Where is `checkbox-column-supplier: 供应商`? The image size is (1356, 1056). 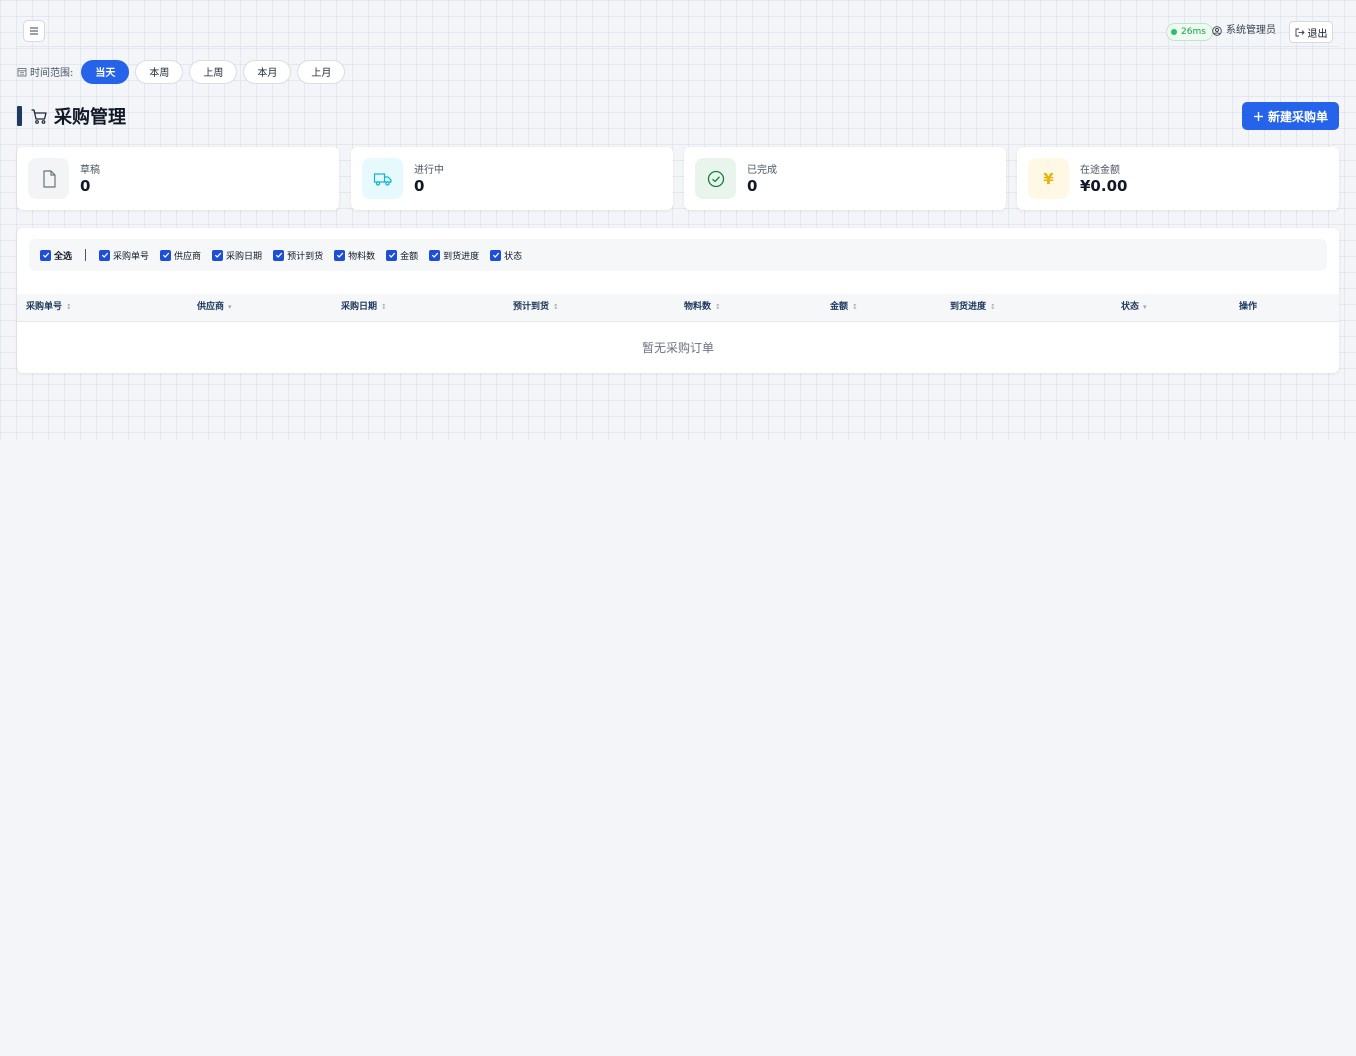
checkbox-column-supplier: 供应商 is located at coordinates (180, 255).